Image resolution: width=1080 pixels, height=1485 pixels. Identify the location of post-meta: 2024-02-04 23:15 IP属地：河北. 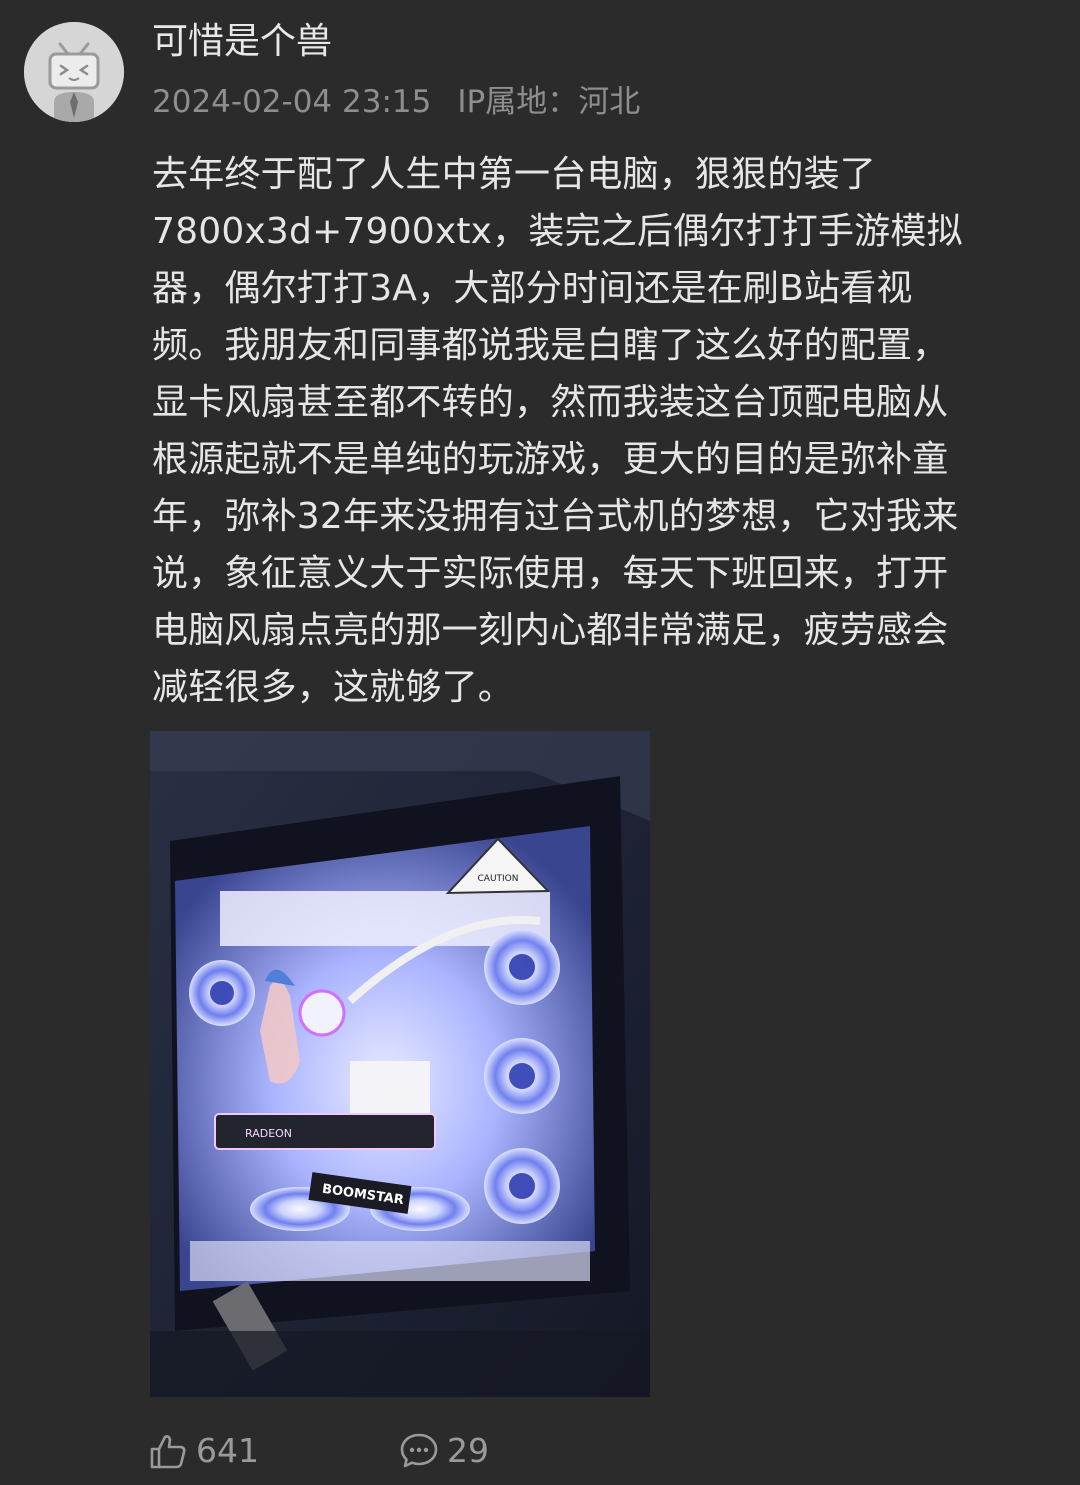
(396, 102).